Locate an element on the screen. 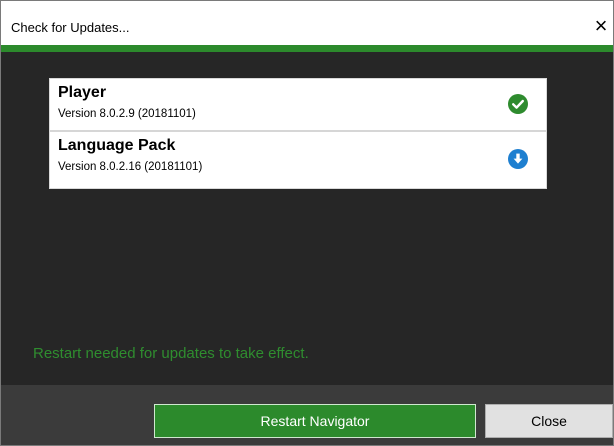  title-bar: Check for Updates... × is located at coordinates (307, 26).